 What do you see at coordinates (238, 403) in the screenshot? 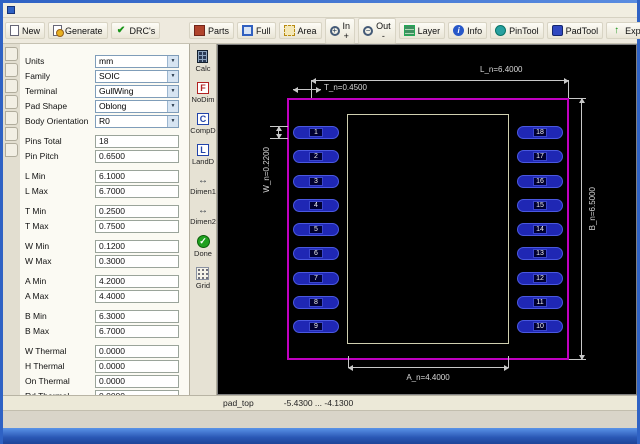
I see `status-layer: pad_top` at bounding box center [238, 403].